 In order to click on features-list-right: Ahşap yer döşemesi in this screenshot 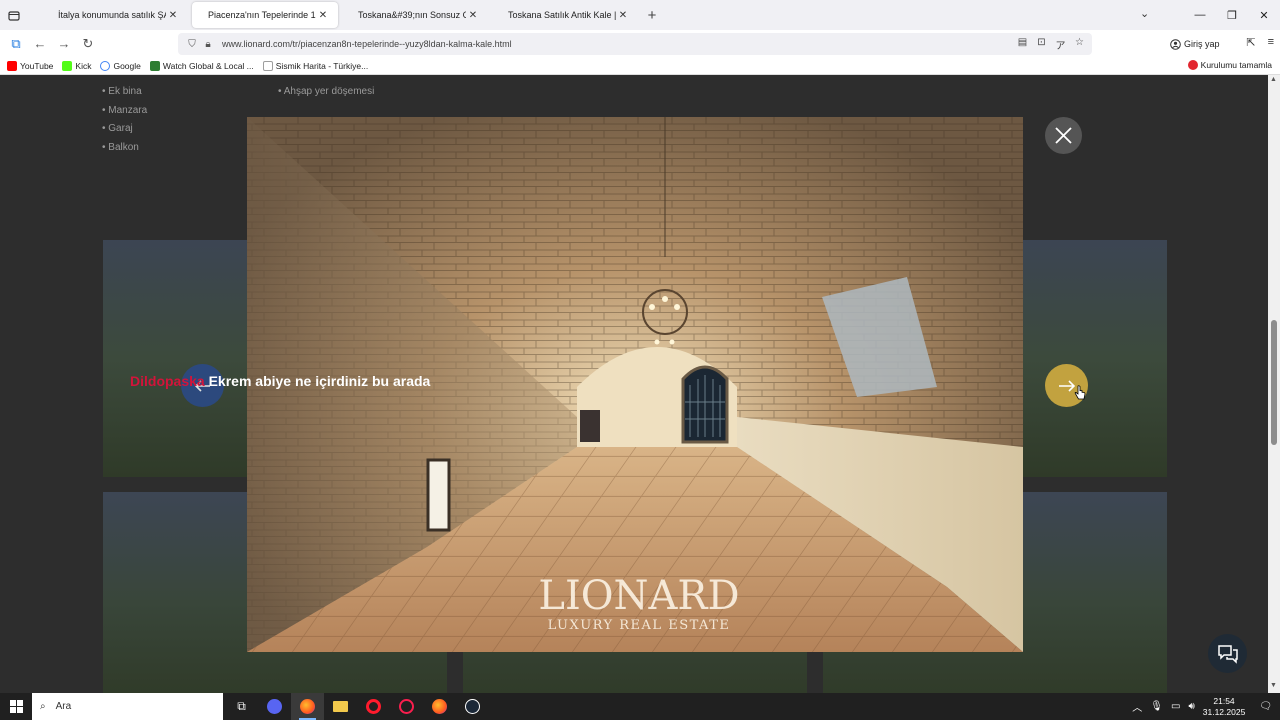, I will do `click(326, 95)`.